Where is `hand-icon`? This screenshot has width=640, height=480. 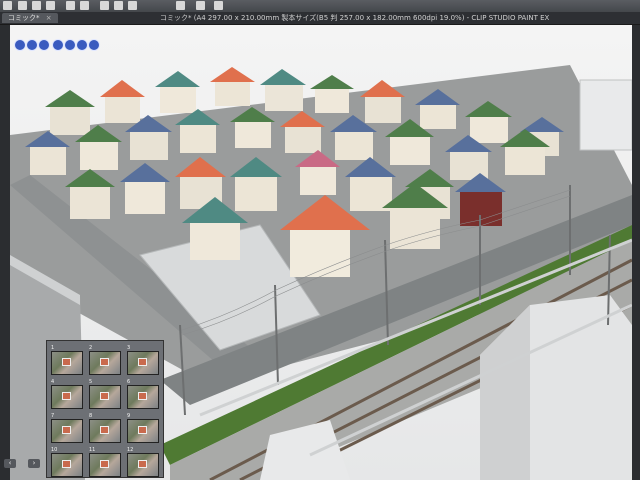 hand-icon is located at coordinates (132, 5).